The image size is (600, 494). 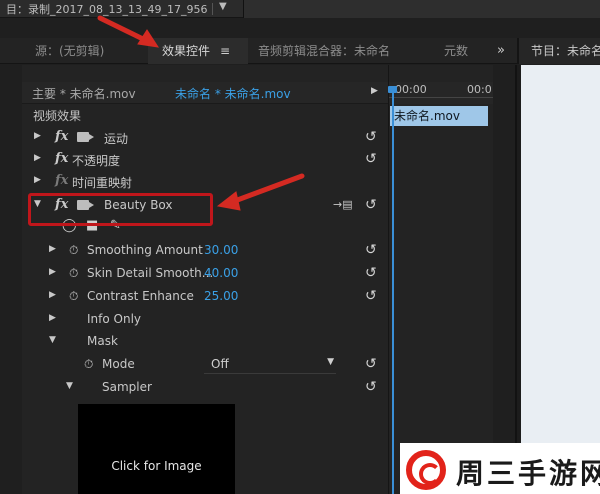 I want to click on param-label: Sampler, so click(x=127, y=387).